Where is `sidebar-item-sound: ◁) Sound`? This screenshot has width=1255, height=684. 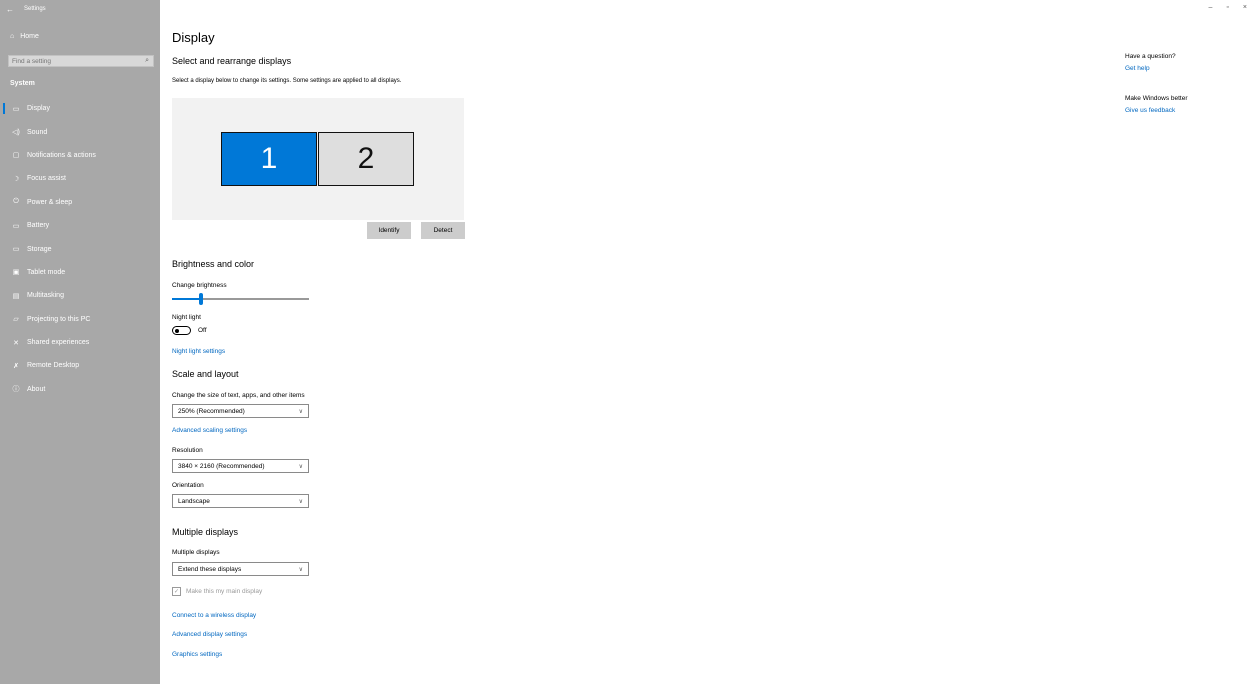
sidebar-item-sound: ◁) Sound is located at coordinates (80, 131).